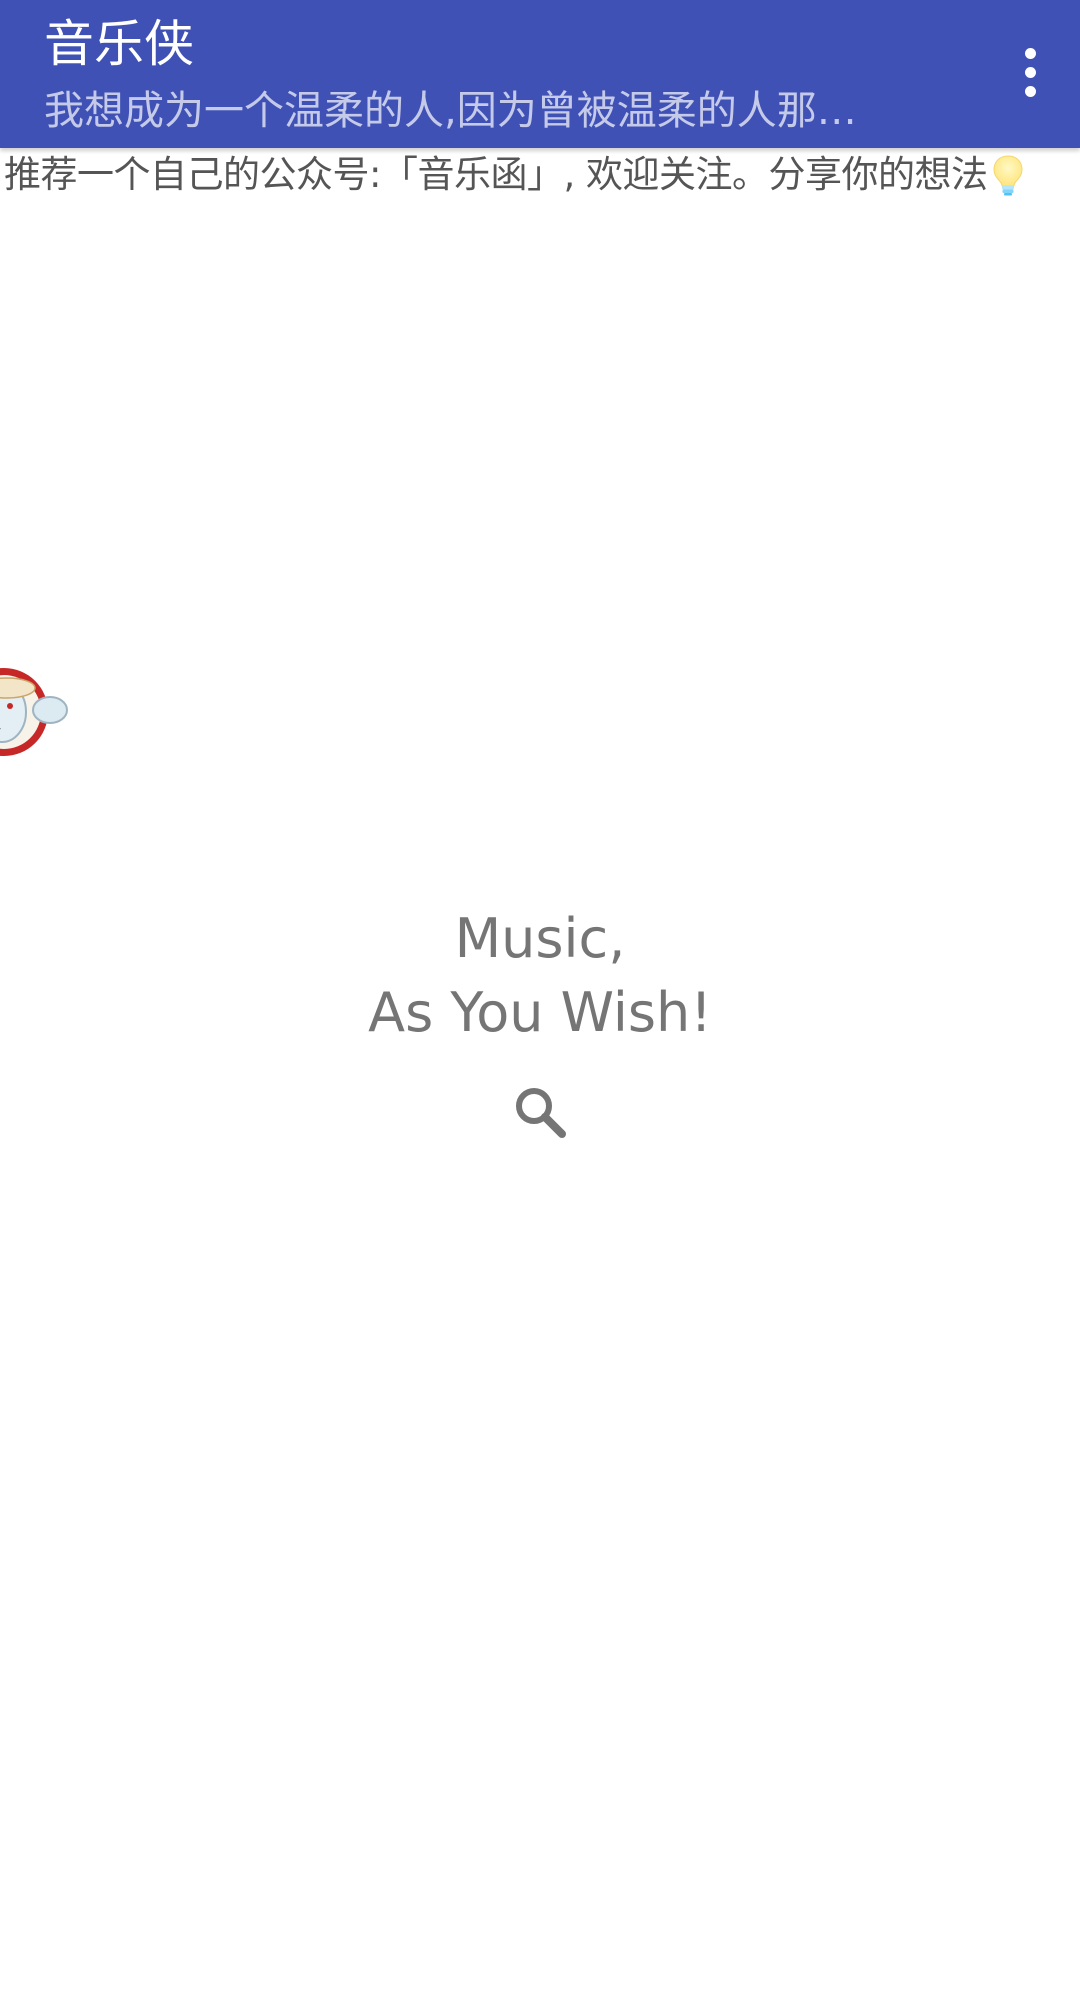 This screenshot has width=1080, height=1995. I want to click on notice-text: 推荐一个自己的公众号:「音乐函」, 欢迎关注。分享你的想法, so click(496, 174).